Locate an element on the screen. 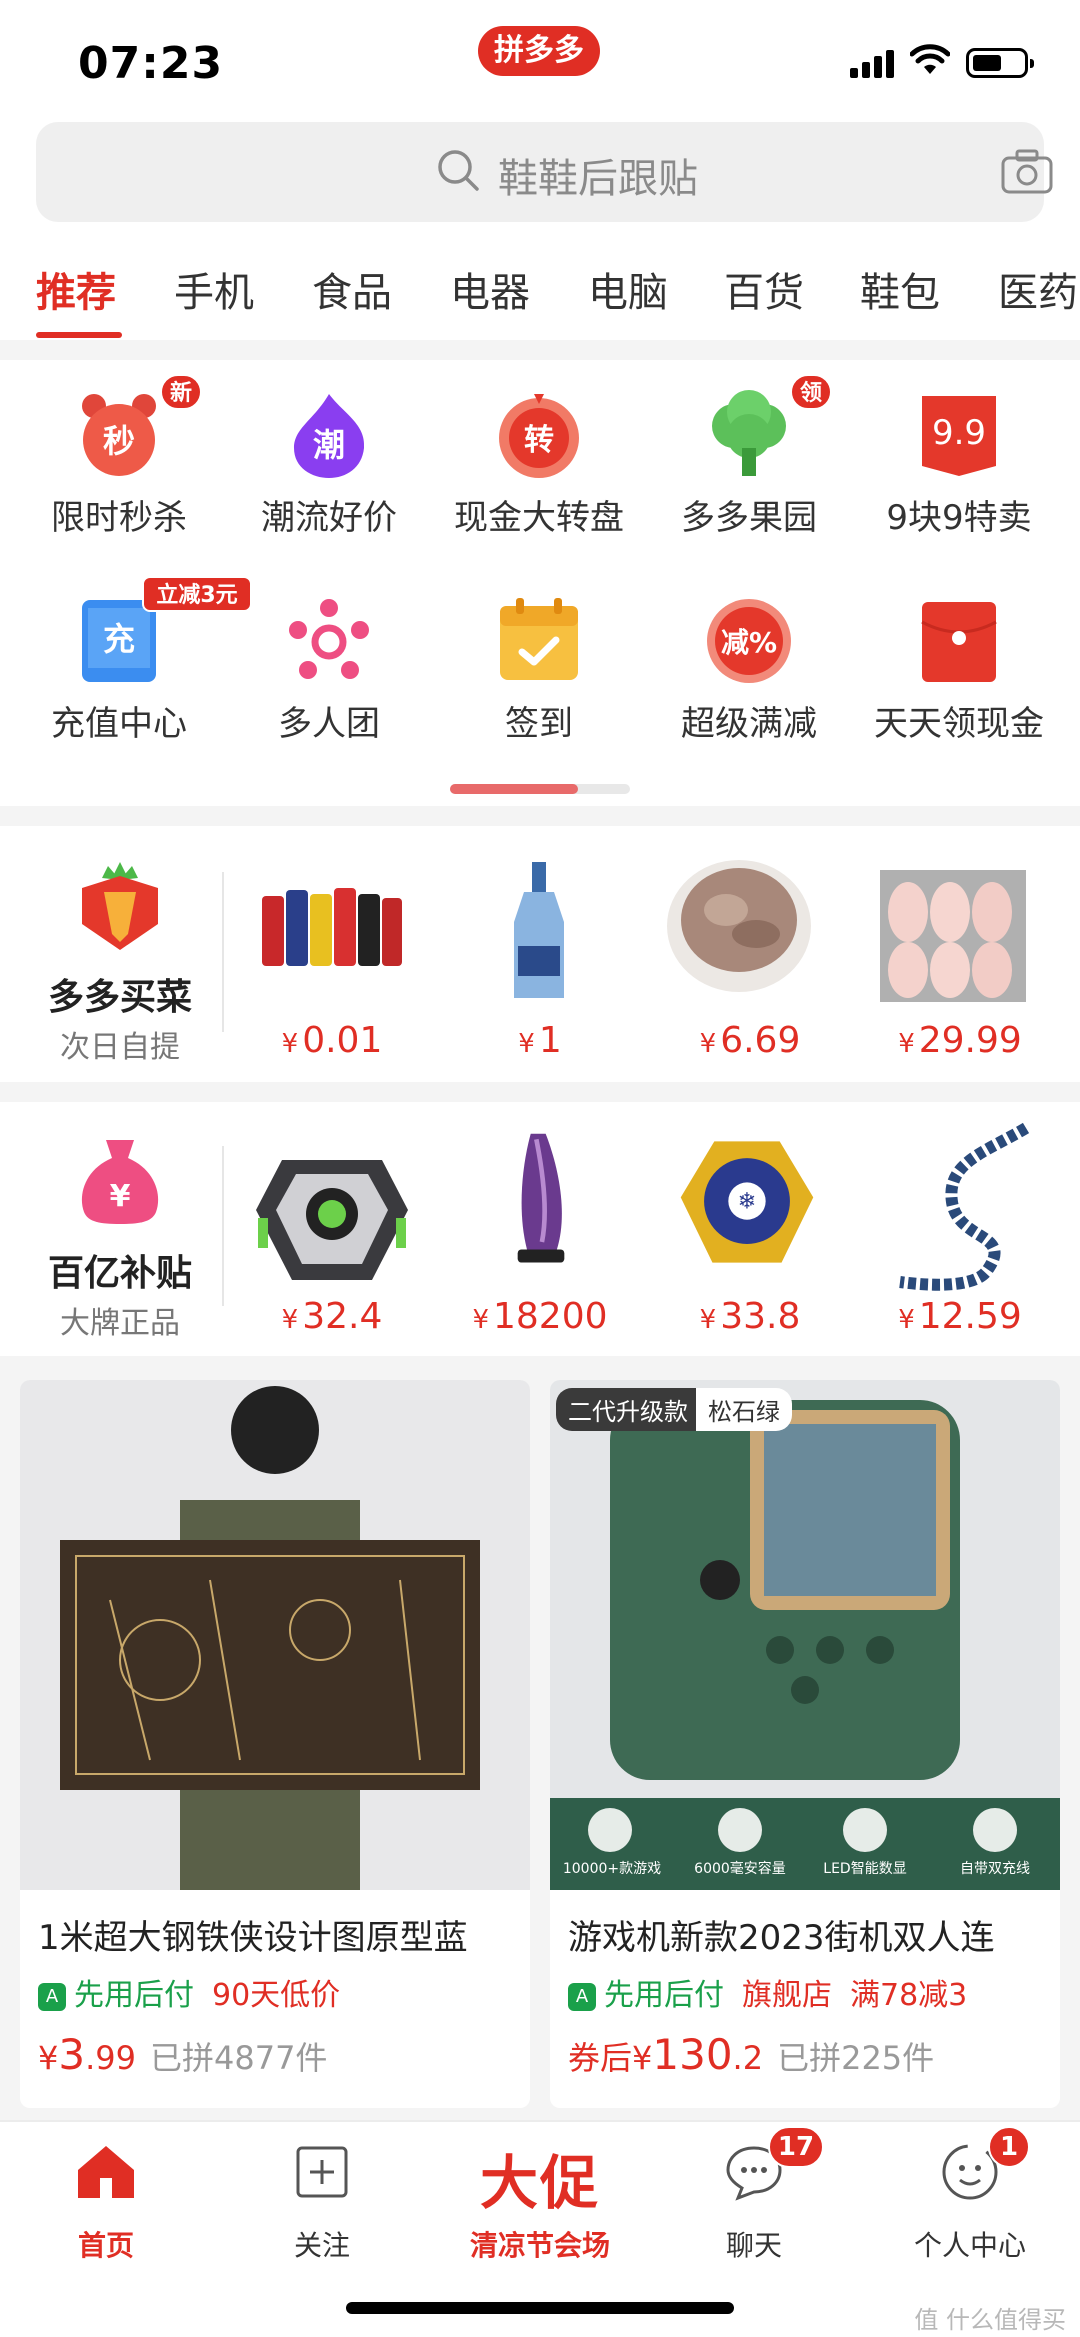  grocery-subtitle: 次日自提 is located at coordinates (120, 1047).